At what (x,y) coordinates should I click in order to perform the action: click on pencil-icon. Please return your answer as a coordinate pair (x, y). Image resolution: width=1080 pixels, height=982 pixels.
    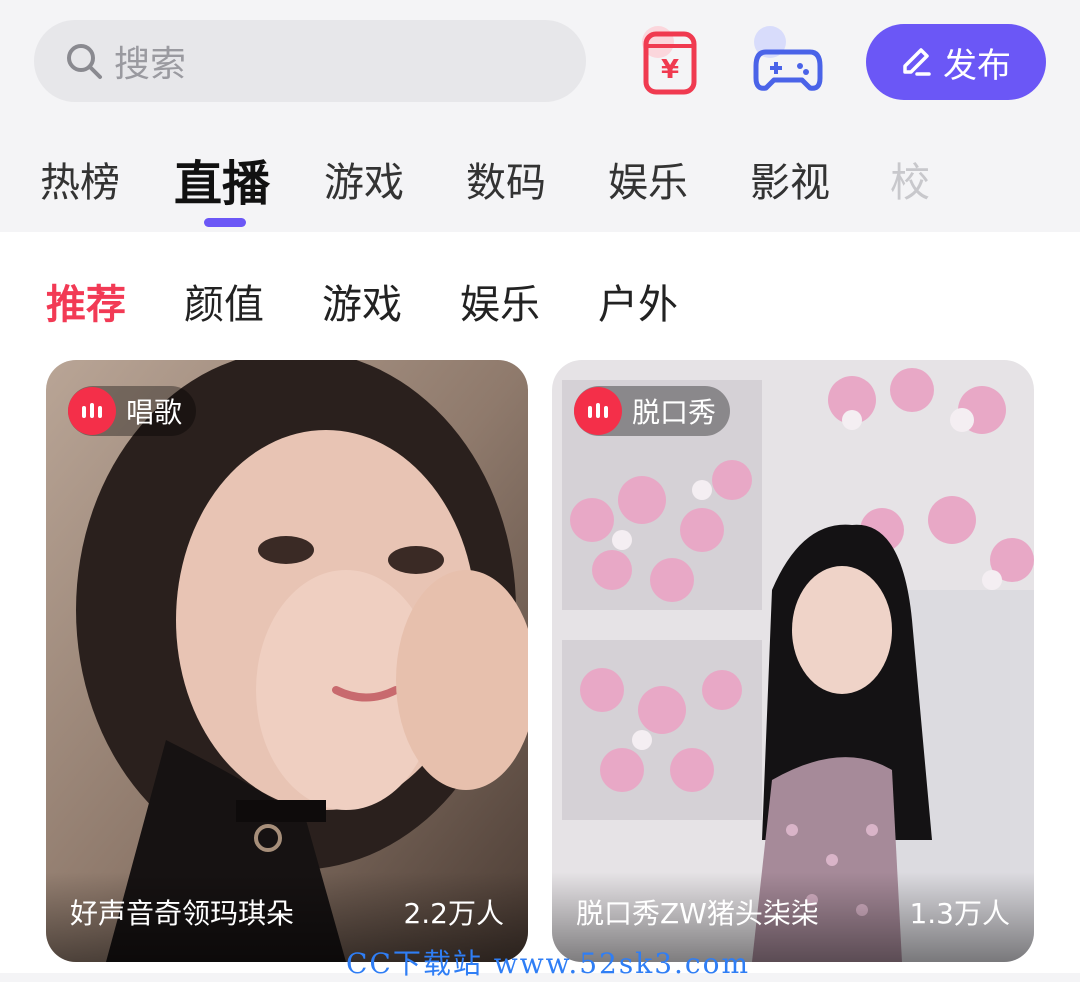
    Looking at the image, I should click on (917, 62).